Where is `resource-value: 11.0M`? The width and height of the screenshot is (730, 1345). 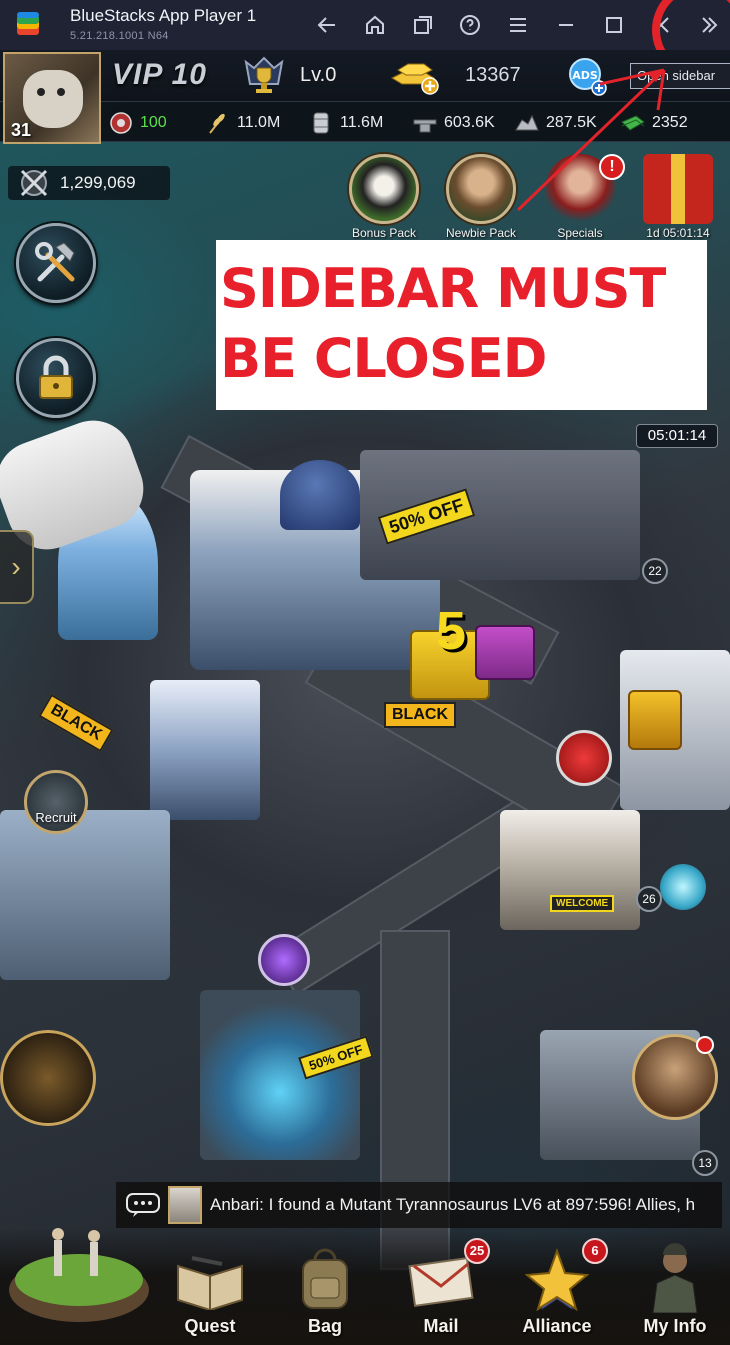 resource-value: 11.0M is located at coordinates (259, 122).